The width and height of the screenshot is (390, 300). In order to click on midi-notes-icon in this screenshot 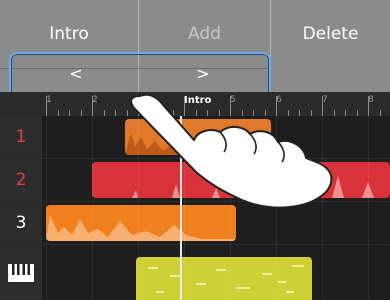, I will do `click(226, 279)`.